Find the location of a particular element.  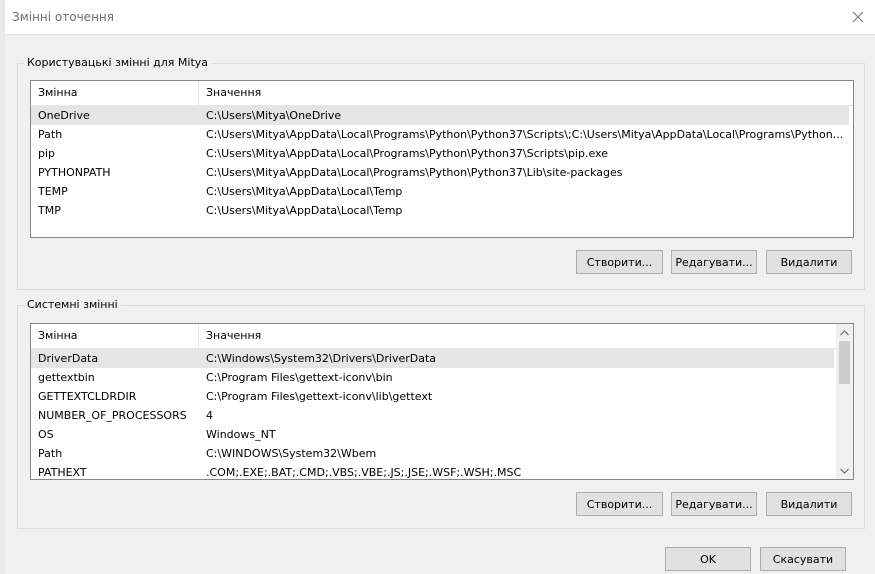

variable-name: gettextbin is located at coordinates (66, 377).